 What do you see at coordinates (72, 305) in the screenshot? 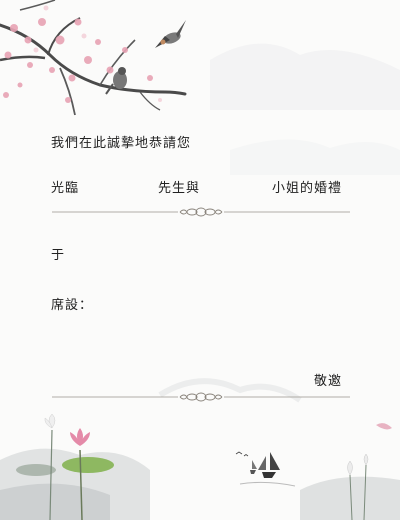
I see `venue-prefix: 席設：` at bounding box center [72, 305].